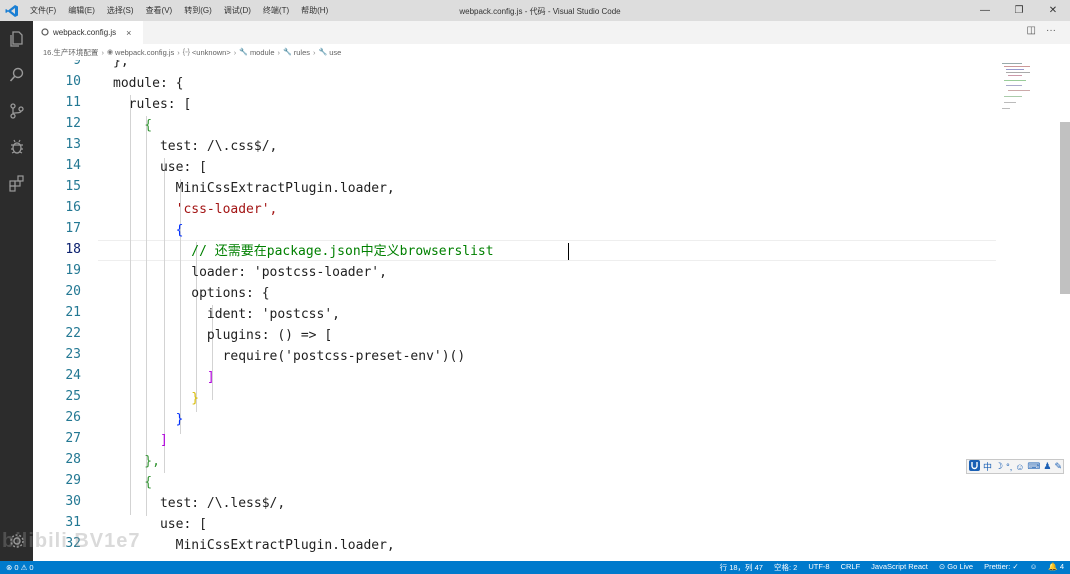 The height and width of the screenshot is (574, 1070). What do you see at coordinates (16, 291) in the screenshot?
I see `activity-bar` at bounding box center [16, 291].